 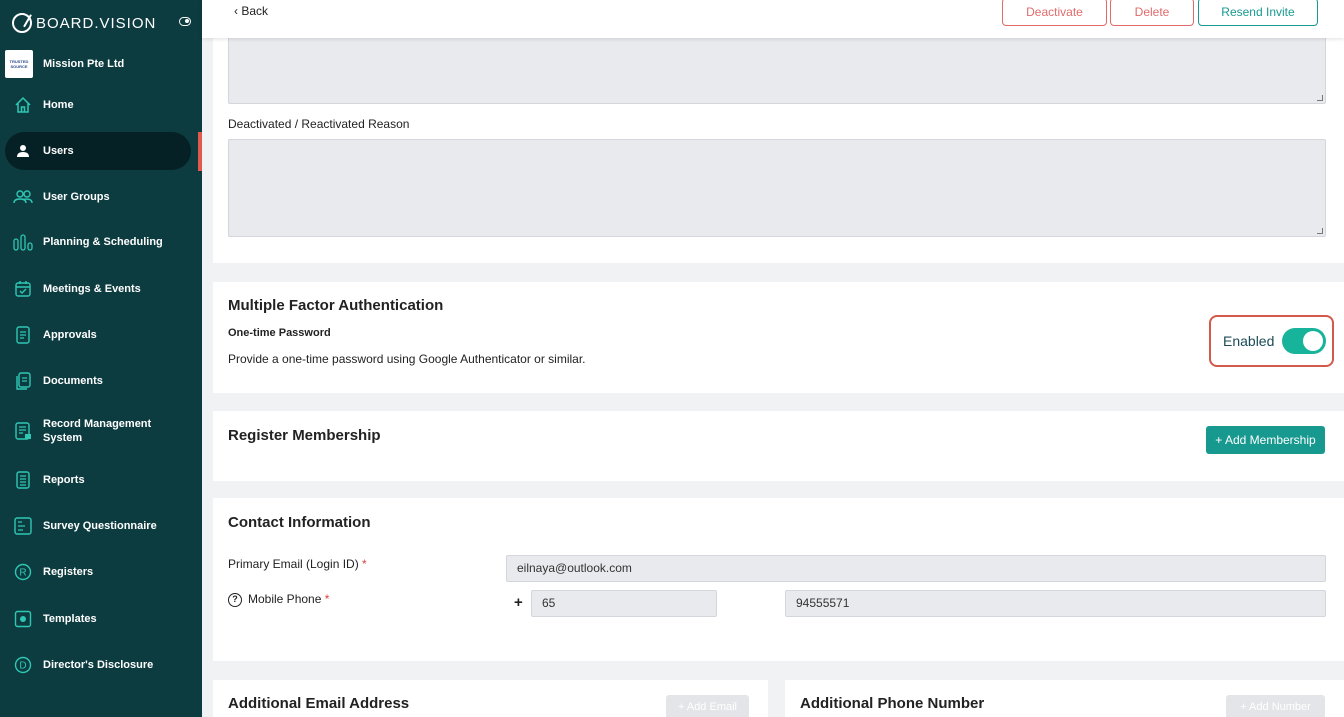 I want to click on sidebar-item-label: User Groups, so click(x=76, y=197).